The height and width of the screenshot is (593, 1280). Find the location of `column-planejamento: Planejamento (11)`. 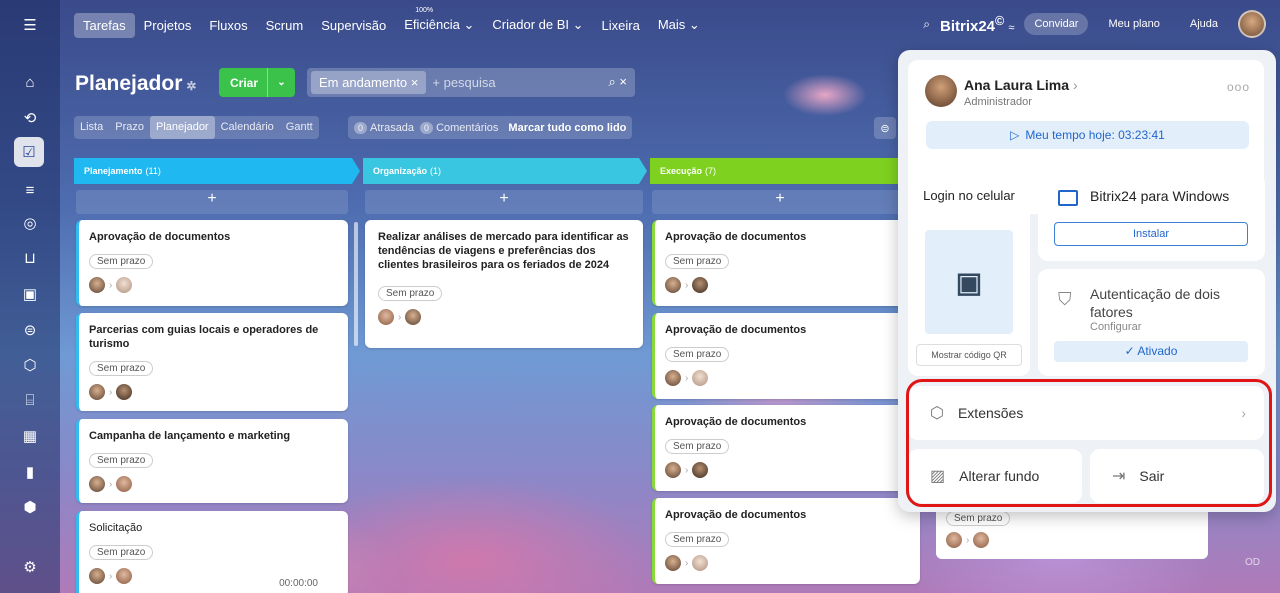

column-planejamento: Planejamento (11) is located at coordinates (217, 171).